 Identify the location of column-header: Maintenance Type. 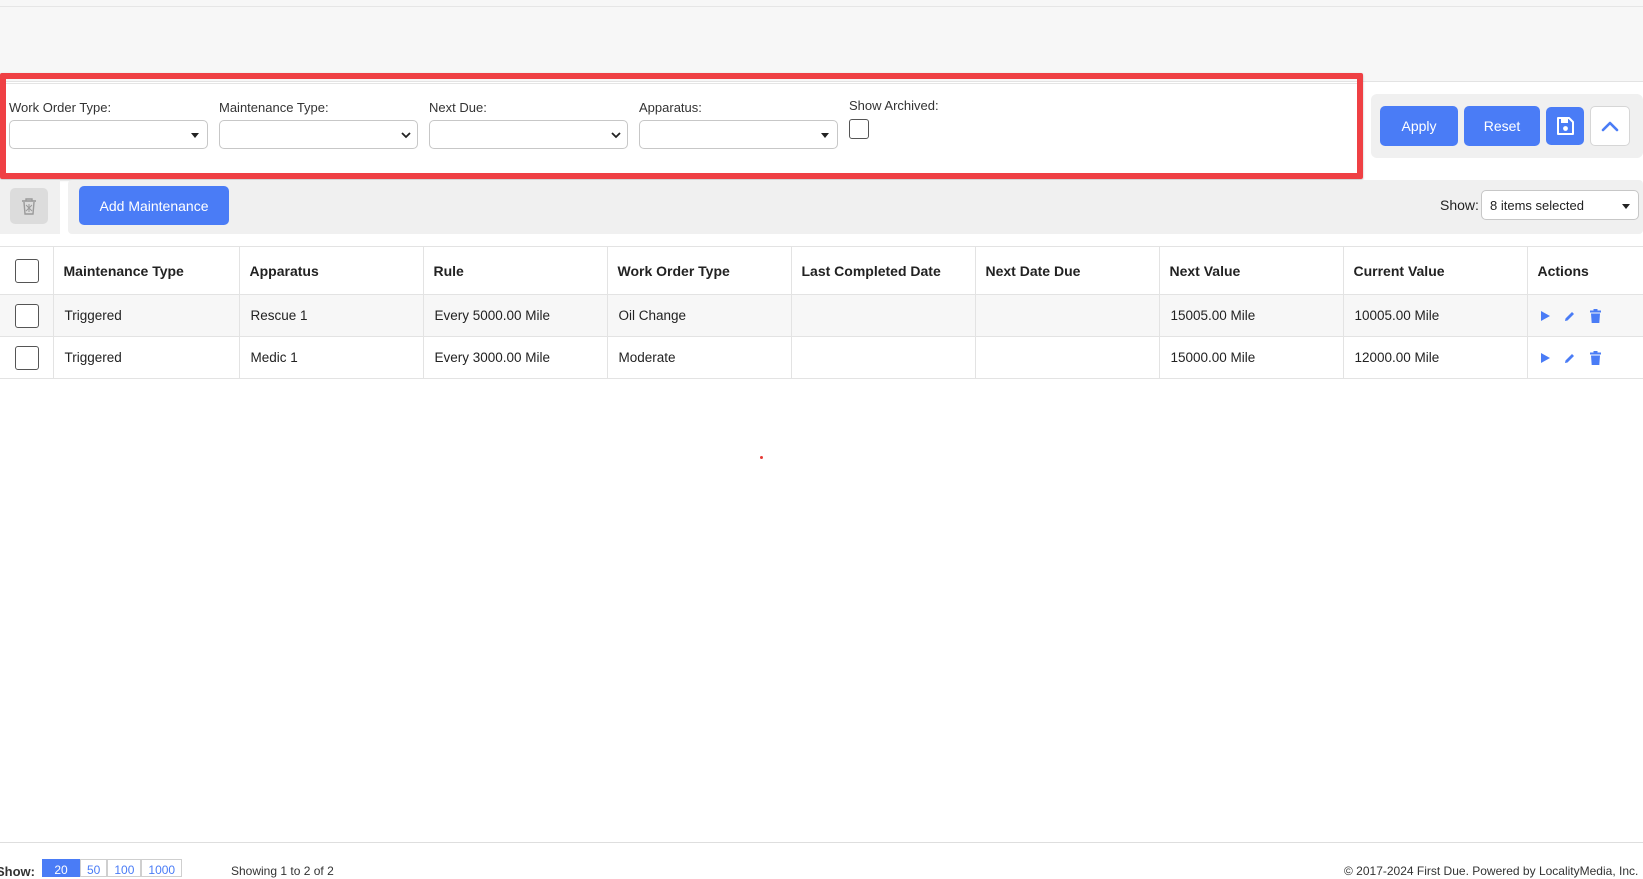
(146, 270).